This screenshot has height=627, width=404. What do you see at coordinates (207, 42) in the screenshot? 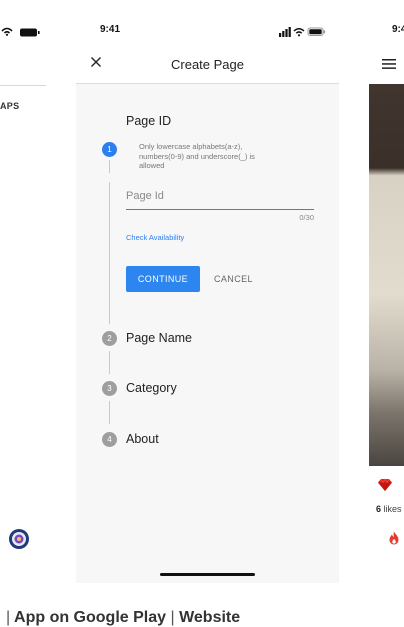
I see `app-header: 9:41 Create Page` at bounding box center [207, 42].